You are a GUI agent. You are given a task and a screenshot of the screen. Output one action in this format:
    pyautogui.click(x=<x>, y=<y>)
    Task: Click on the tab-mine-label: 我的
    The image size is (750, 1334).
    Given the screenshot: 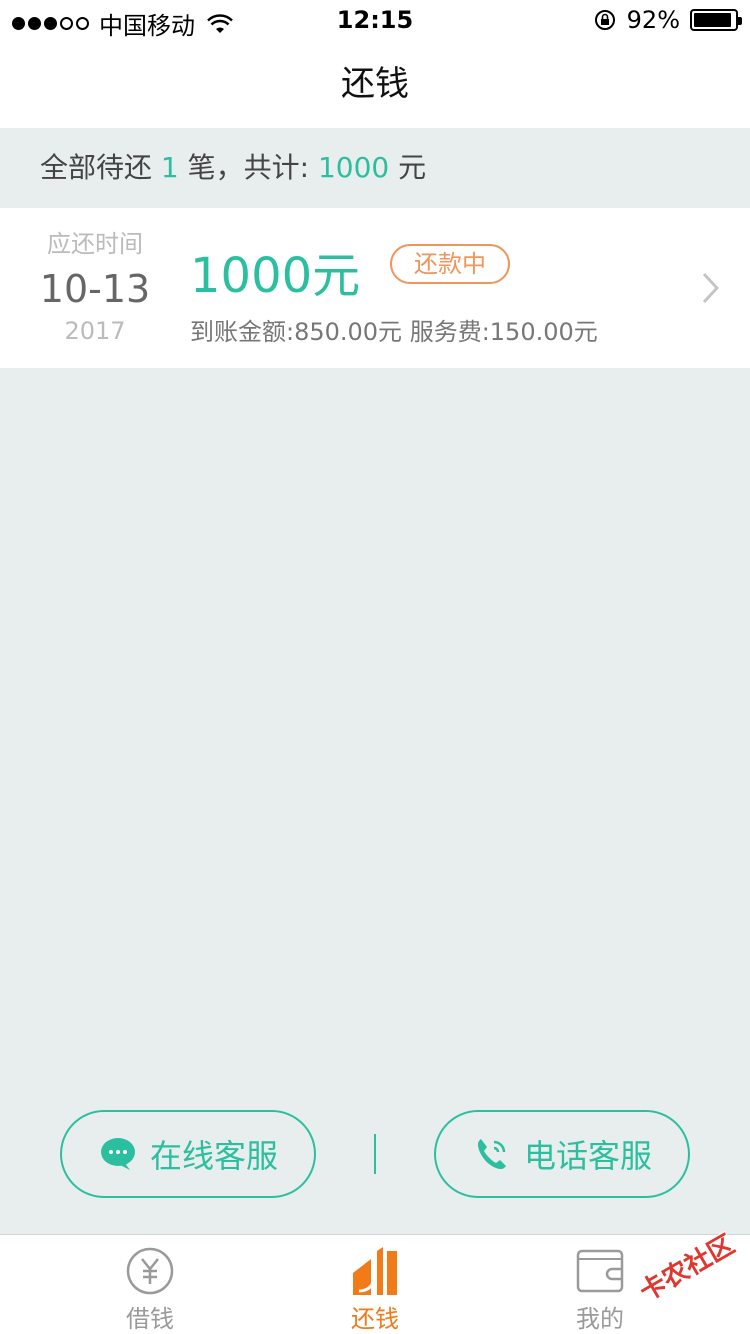 What is the action you would take?
    pyautogui.click(x=600, y=1319)
    